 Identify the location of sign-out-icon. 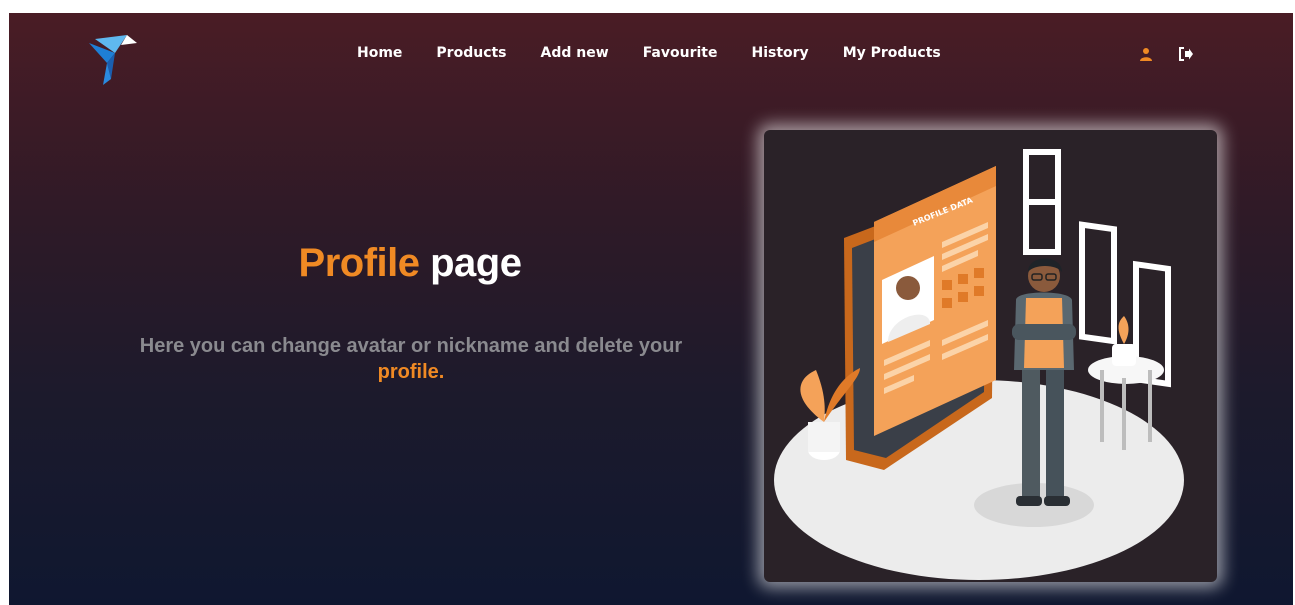
(1186, 54).